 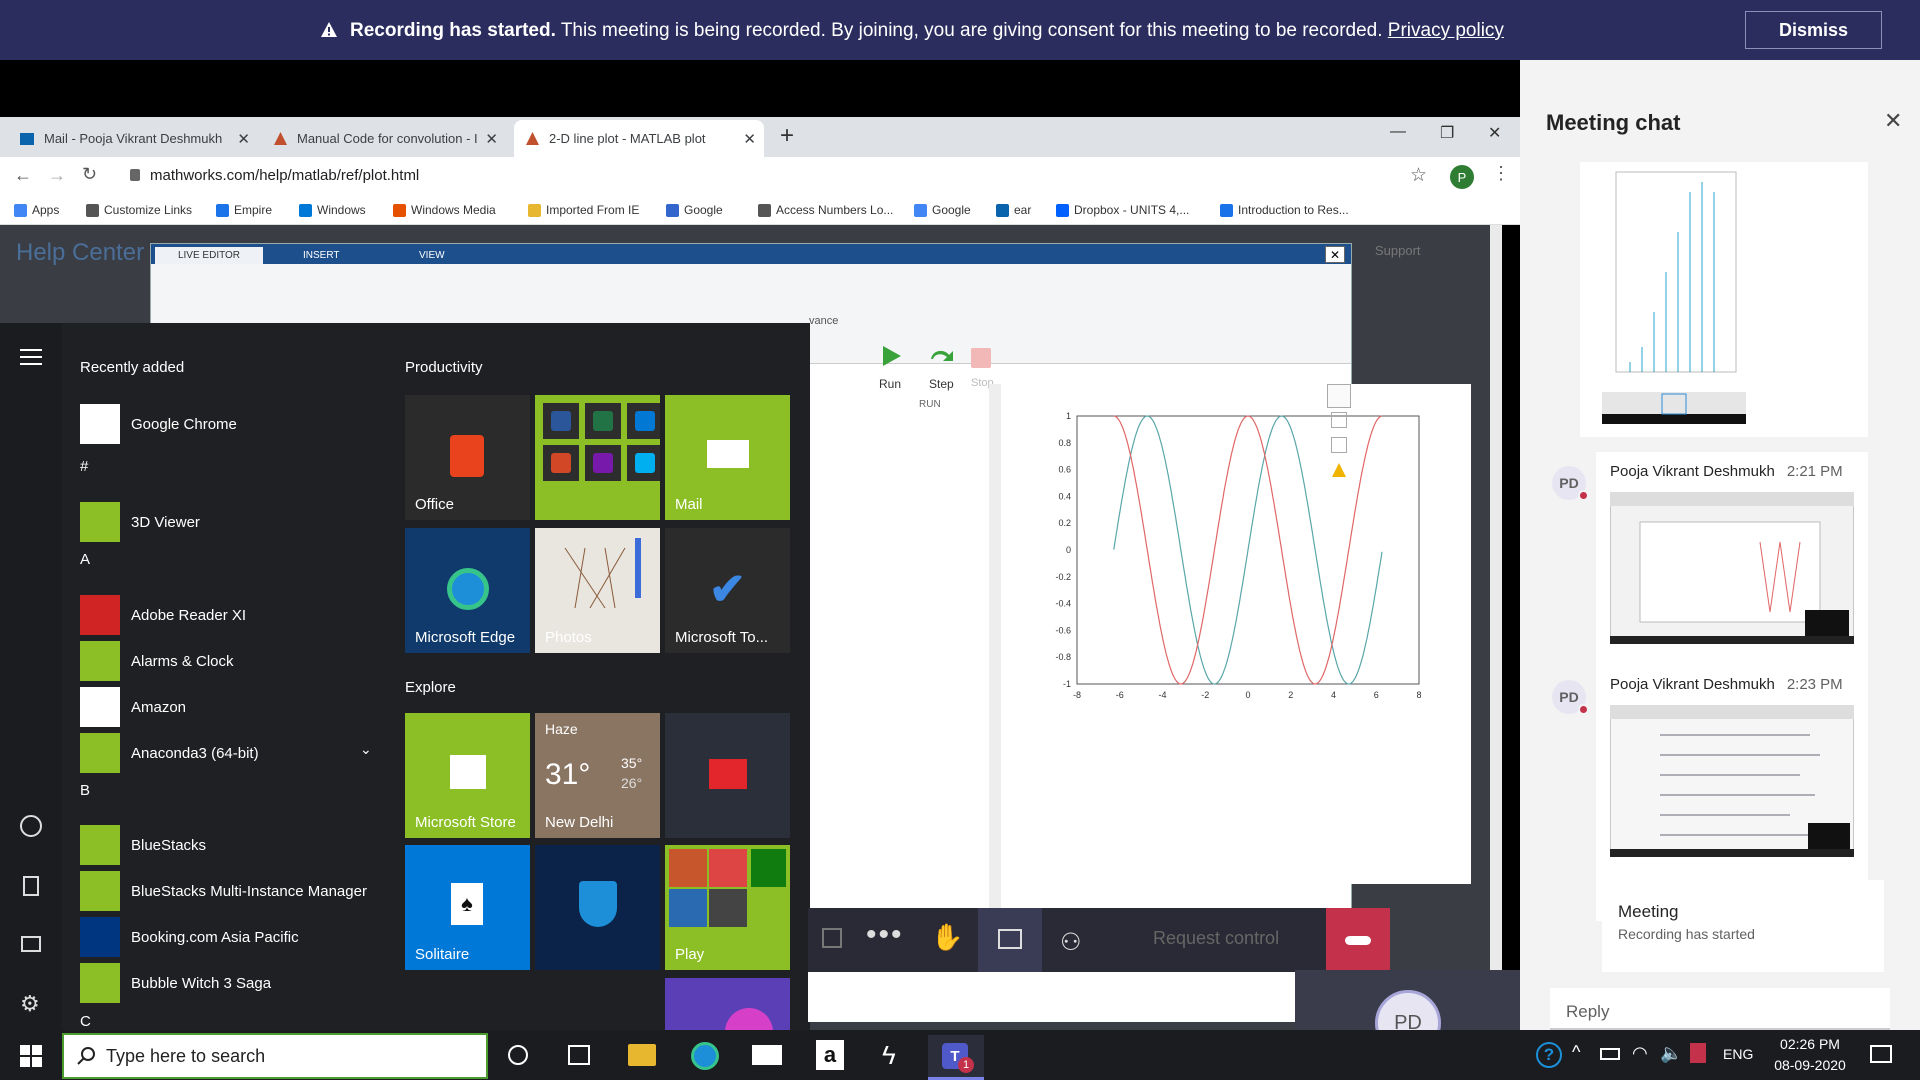 What do you see at coordinates (185, 1056) in the screenshot?
I see `search-input: Type here to search` at bounding box center [185, 1056].